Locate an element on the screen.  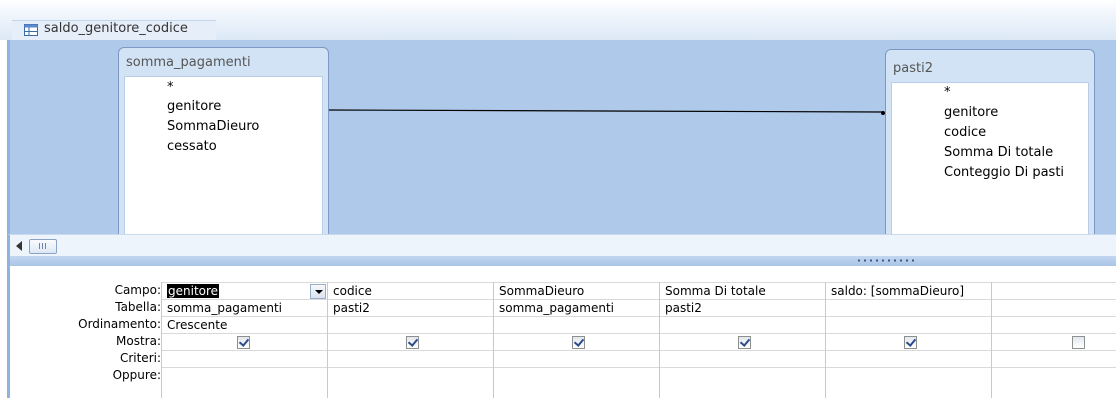
campo-cell is located at coordinates (1054, 290).